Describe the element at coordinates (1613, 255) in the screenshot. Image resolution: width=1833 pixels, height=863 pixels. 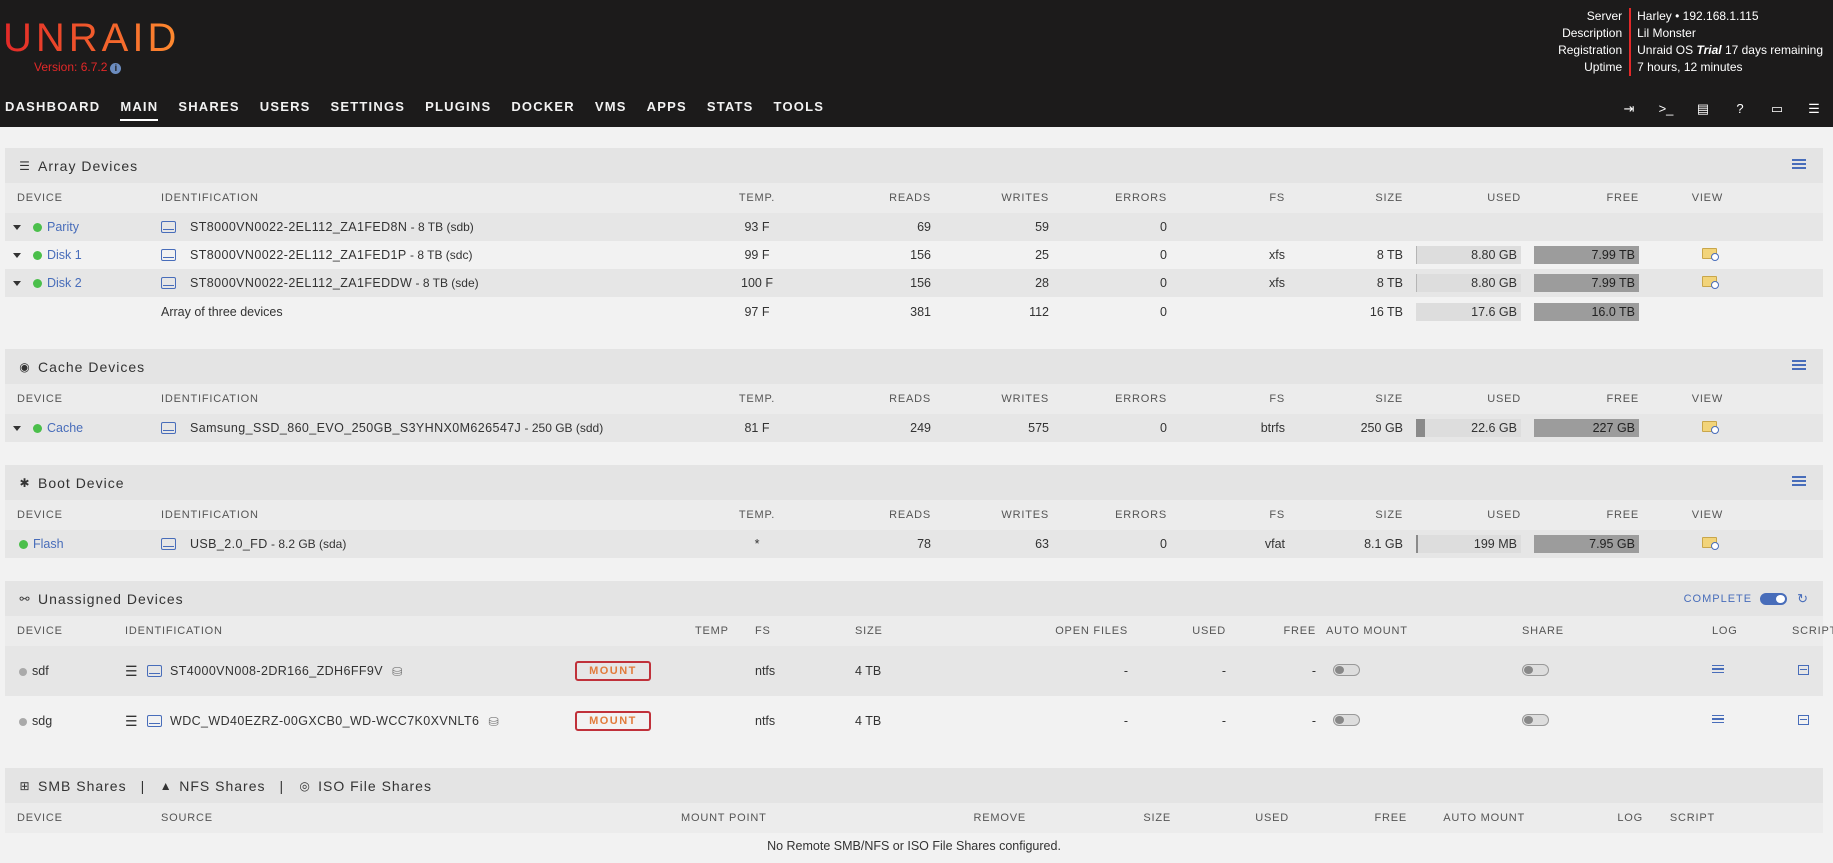
I see `free-value: 7.99 TB` at that location.